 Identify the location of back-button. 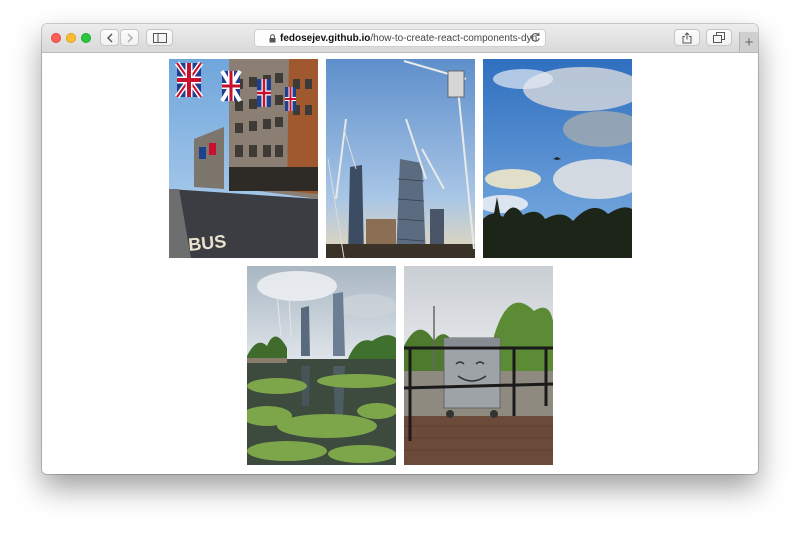
(109, 37).